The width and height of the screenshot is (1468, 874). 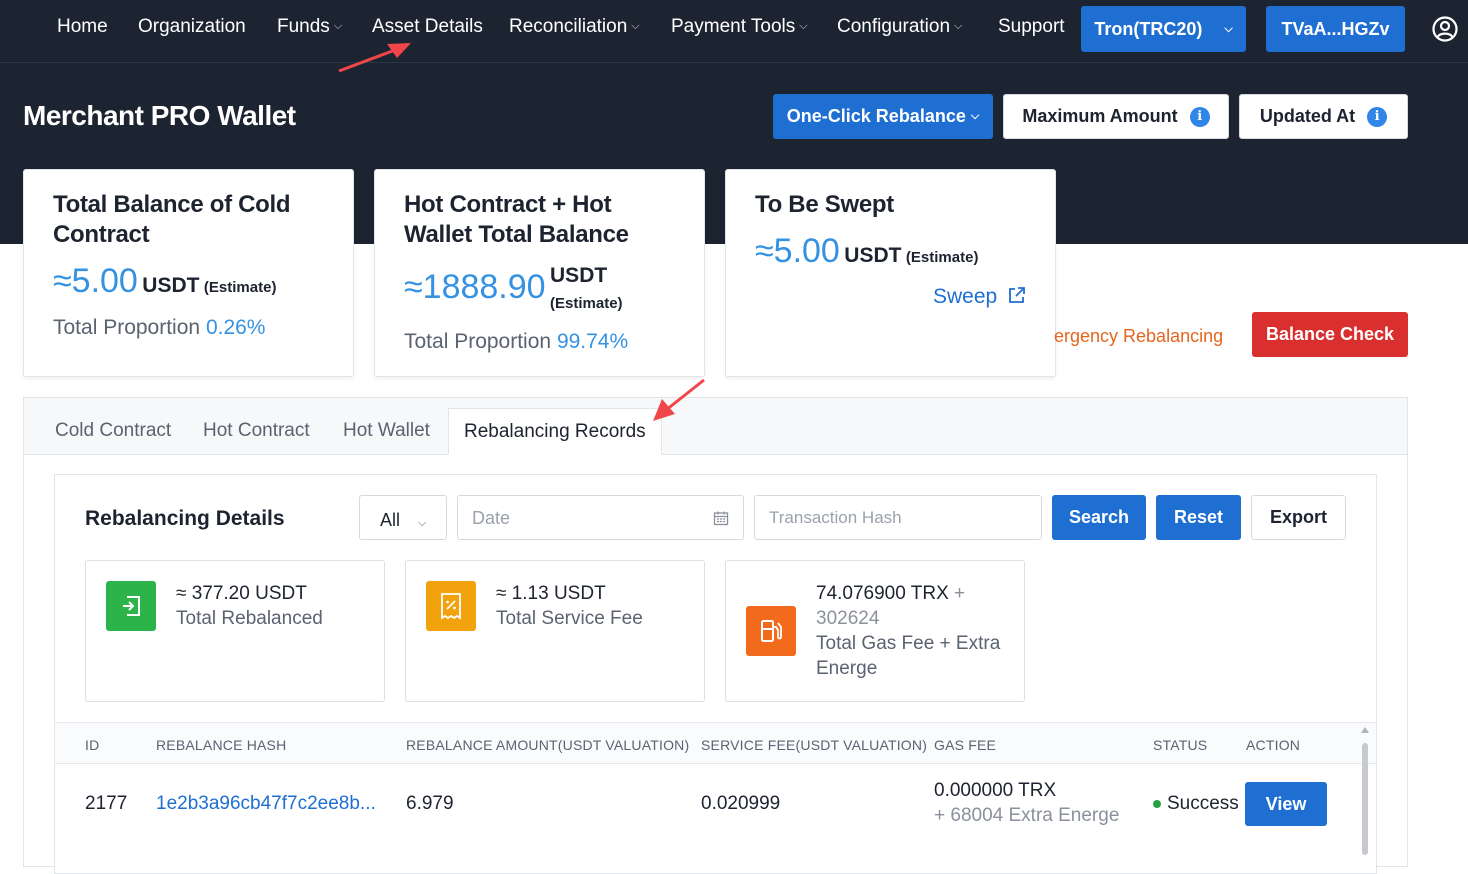 I want to click on nav-organization: Organization, so click(x=192, y=27).